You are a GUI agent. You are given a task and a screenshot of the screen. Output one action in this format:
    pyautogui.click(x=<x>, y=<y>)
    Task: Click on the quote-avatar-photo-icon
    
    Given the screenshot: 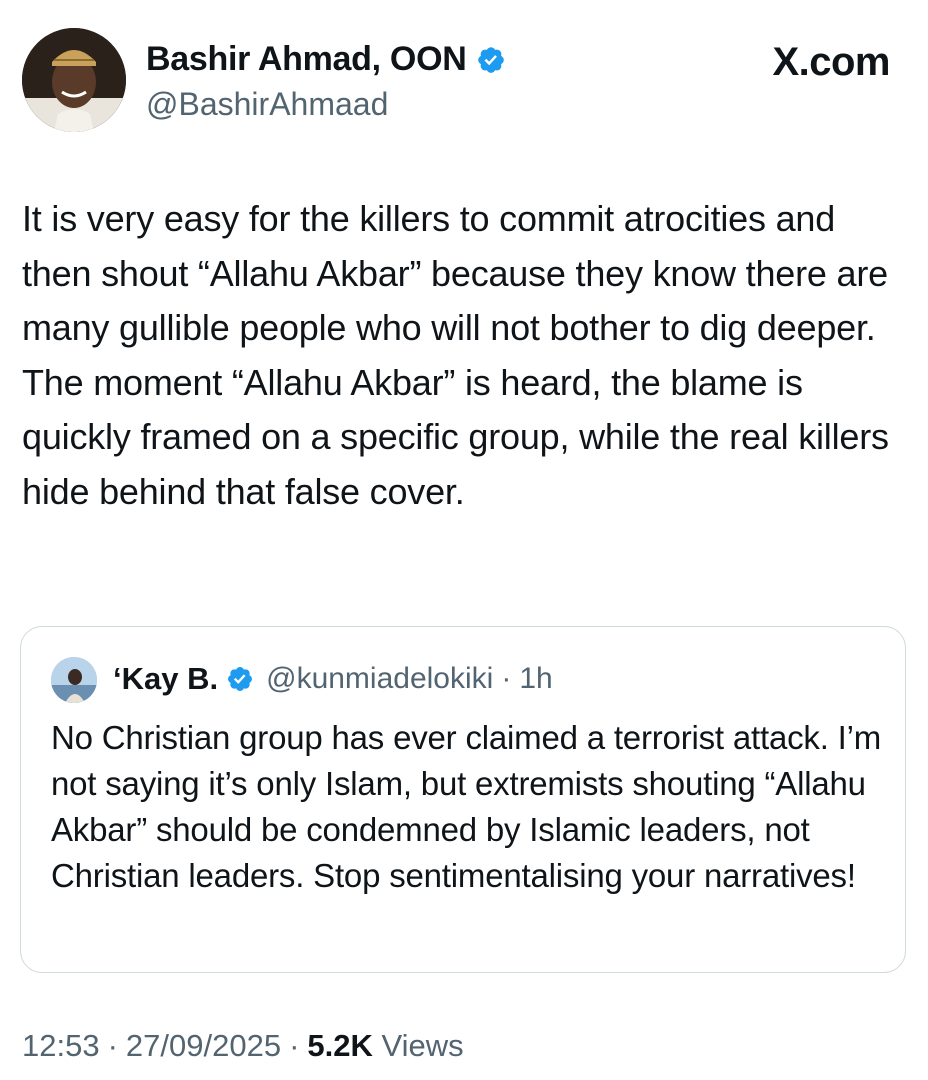 What is the action you would take?
    pyautogui.click(x=74, y=680)
    